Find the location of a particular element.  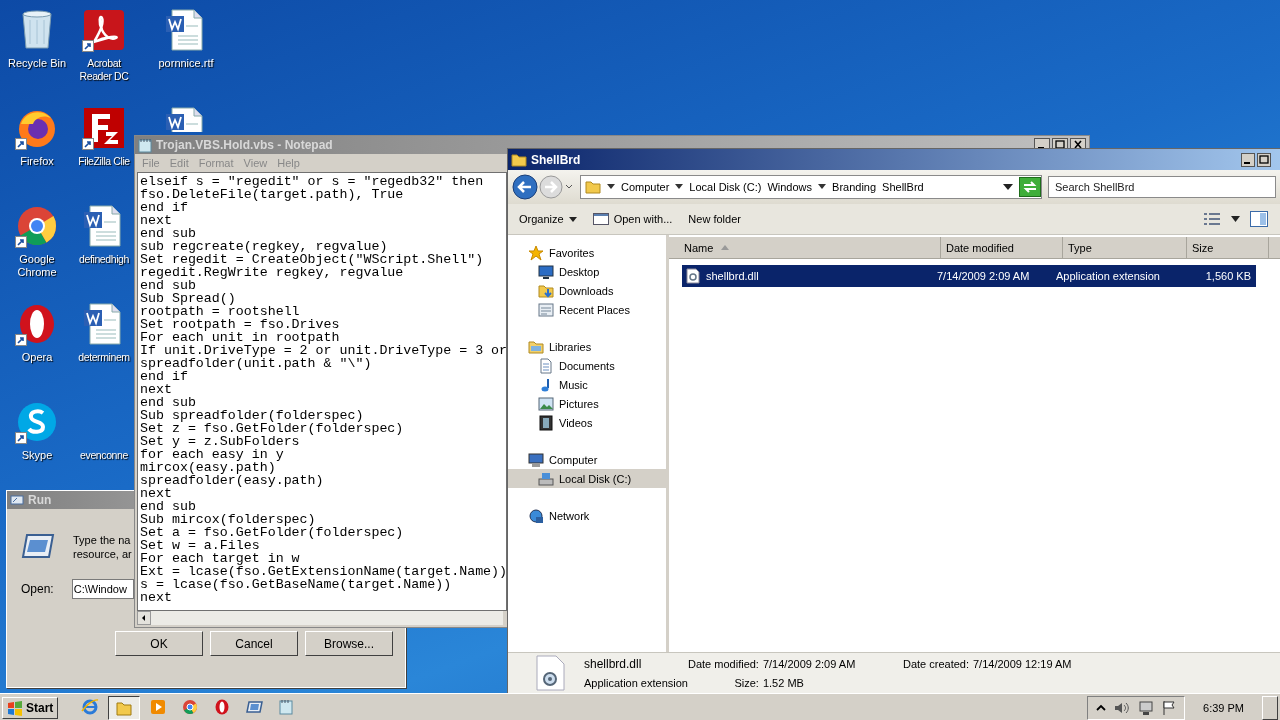

network-icon is located at coordinates (1146, 707).